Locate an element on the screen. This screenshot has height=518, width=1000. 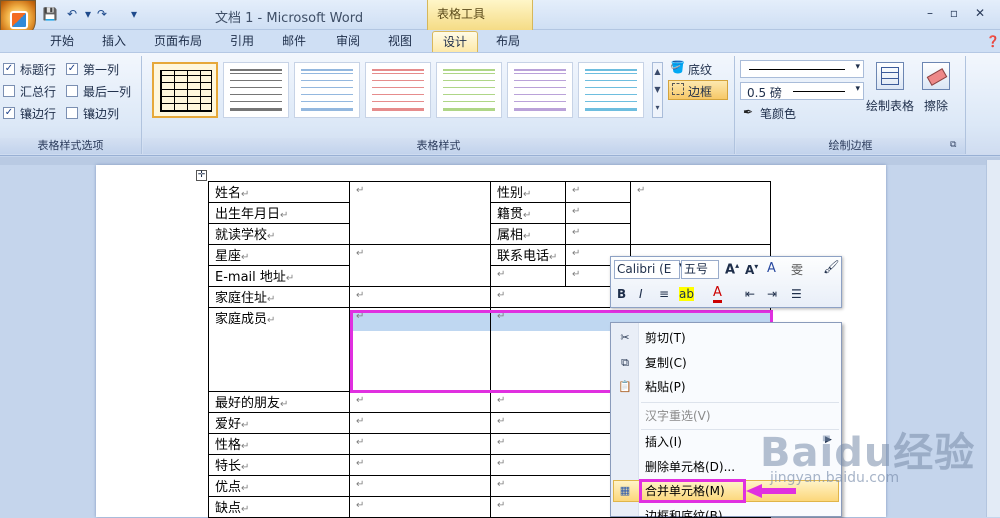
table-cell: 姓名↵ is located at coordinates (279, 192).